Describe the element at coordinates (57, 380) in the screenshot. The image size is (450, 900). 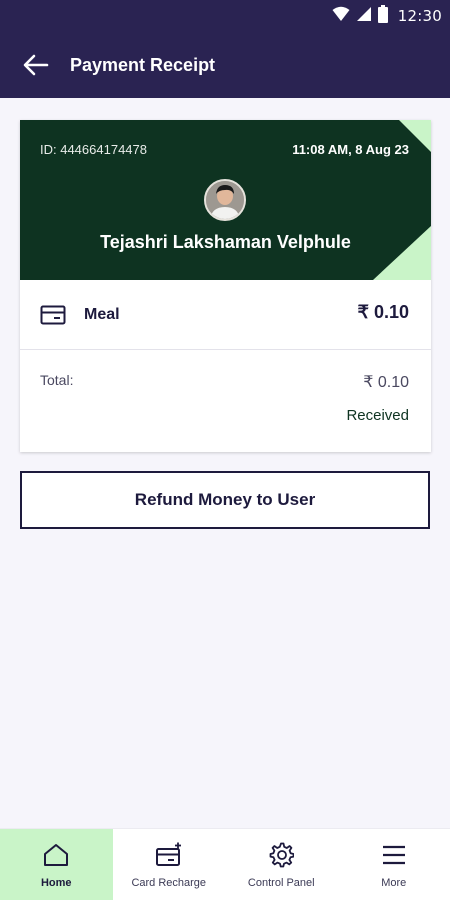
I see `total-label: Total:` at that location.